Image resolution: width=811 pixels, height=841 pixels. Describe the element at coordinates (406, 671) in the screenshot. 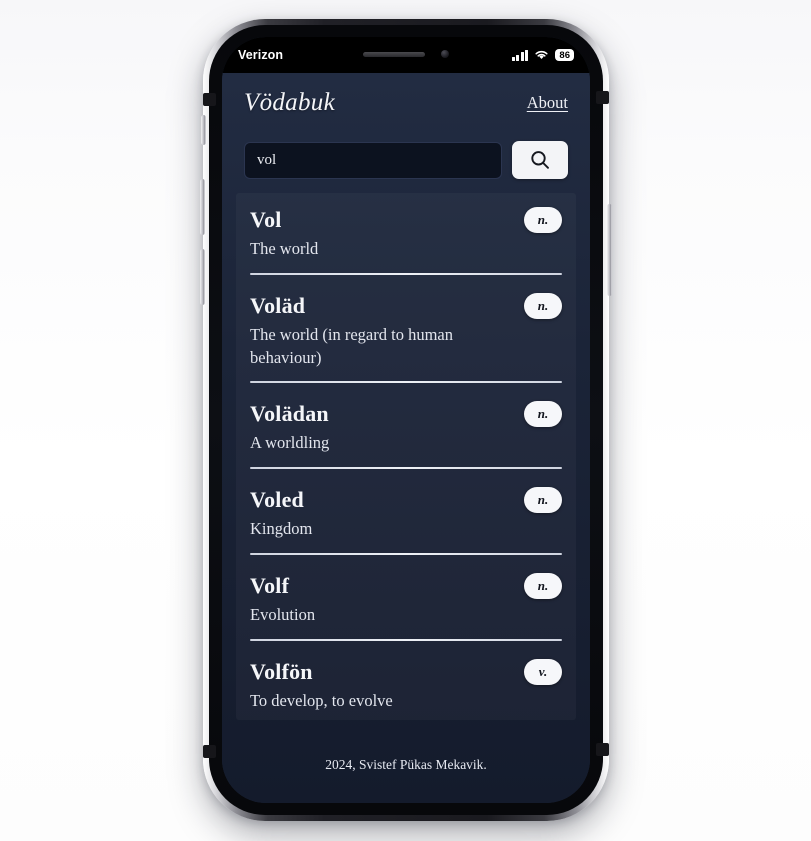

I see `entry-header: Volfön v.` at that location.